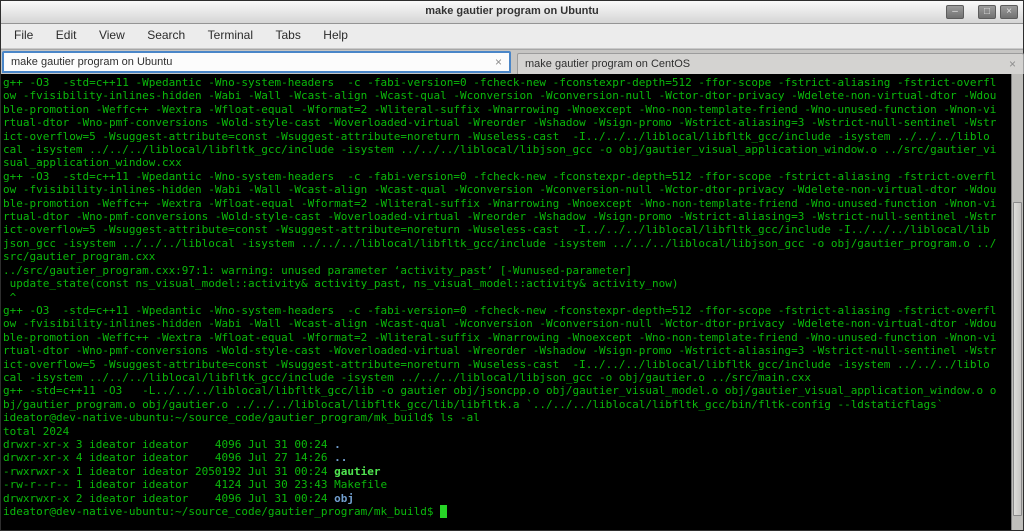 The width and height of the screenshot is (1024, 531). What do you see at coordinates (512, 36) in the screenshot?
I see `menu-bar: File Edit View Search Terminal Tabs Help` at bounding box center [512, 36].